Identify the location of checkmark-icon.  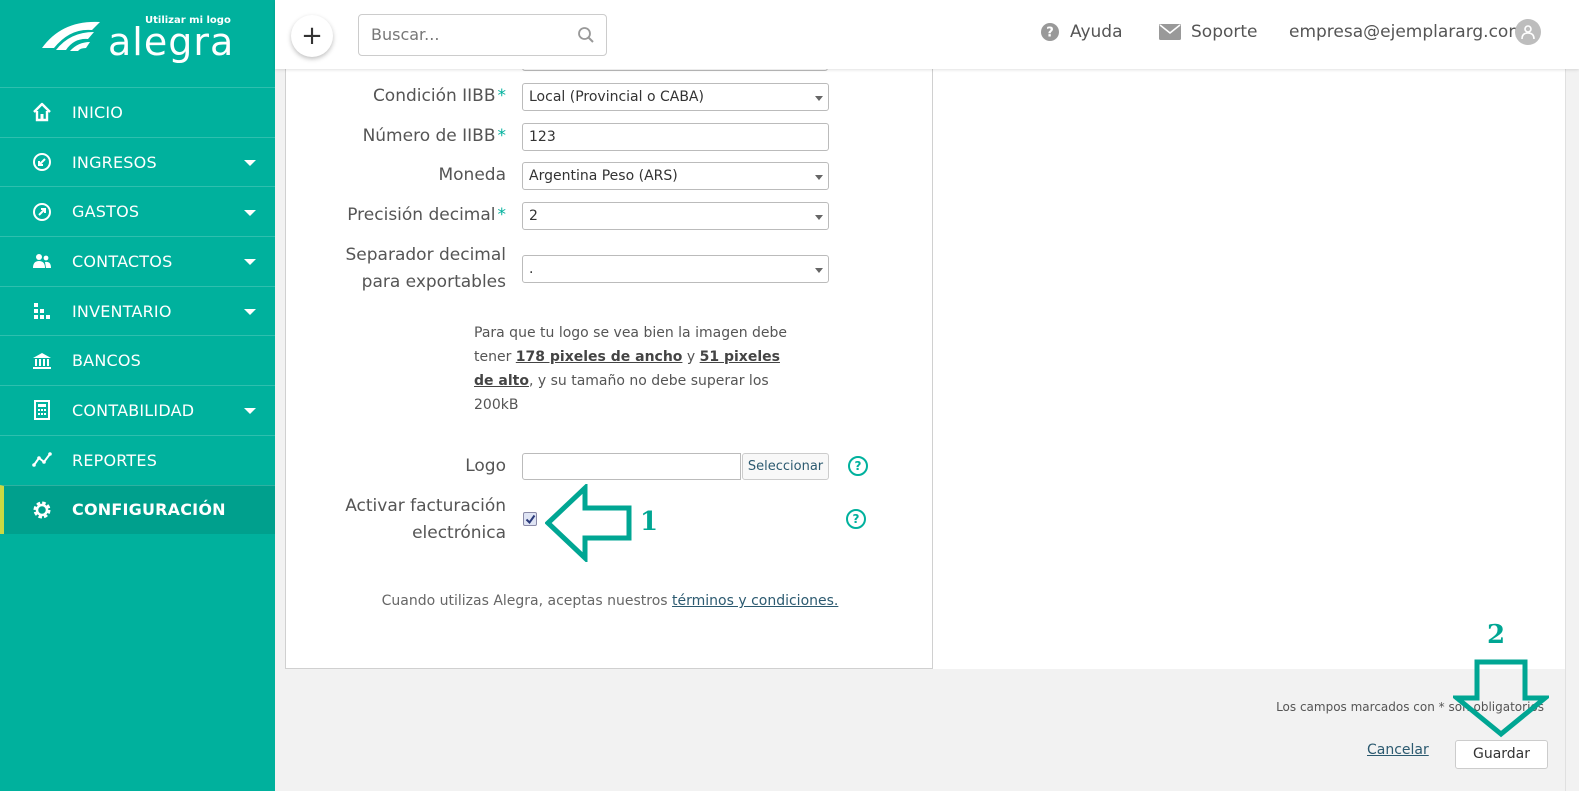
(530, 519).